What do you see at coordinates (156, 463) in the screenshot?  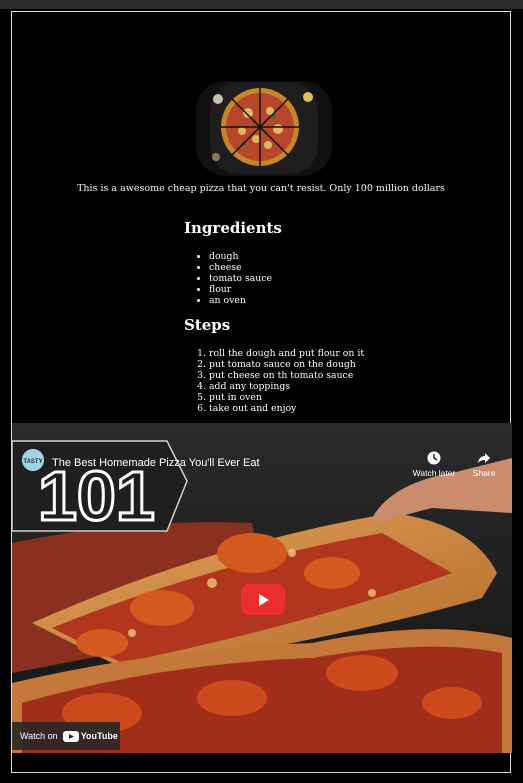 I see `video-title: The Best Homemade Pizza You'll Ever Eat` at bounding box center [156, 463].